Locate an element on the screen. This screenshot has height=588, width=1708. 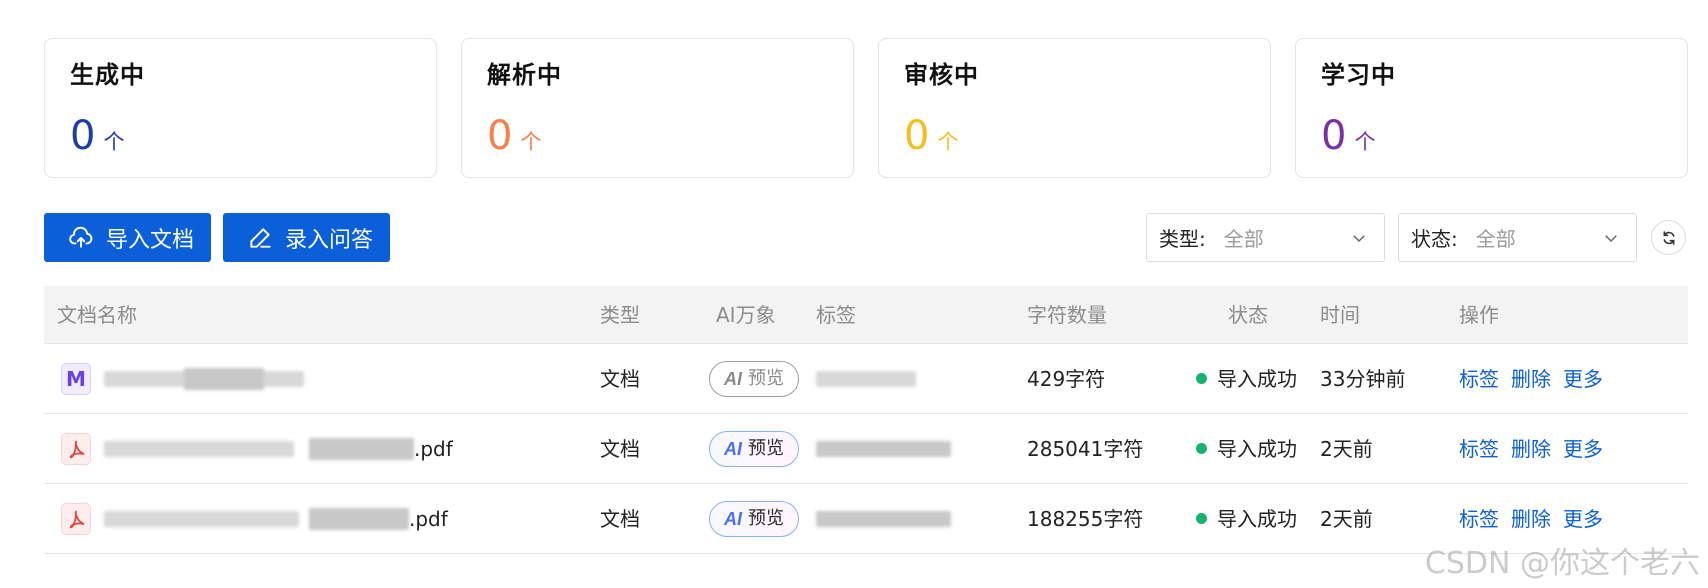
stat-title: 解析中 is located at coordinates (524, 75).